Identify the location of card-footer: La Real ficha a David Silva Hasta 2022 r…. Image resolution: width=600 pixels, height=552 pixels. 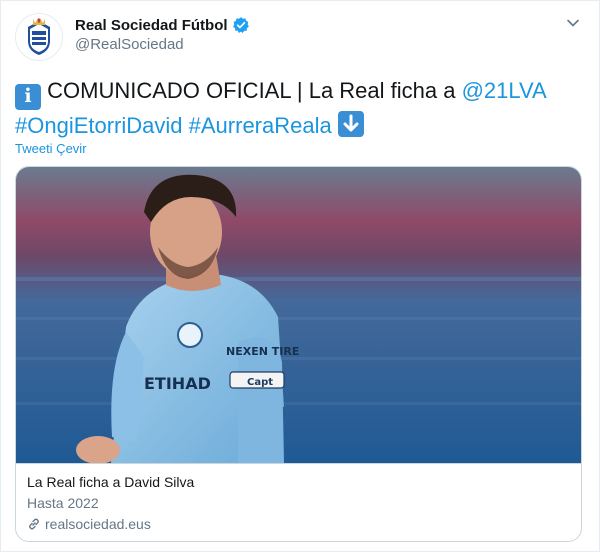
(298, 502).